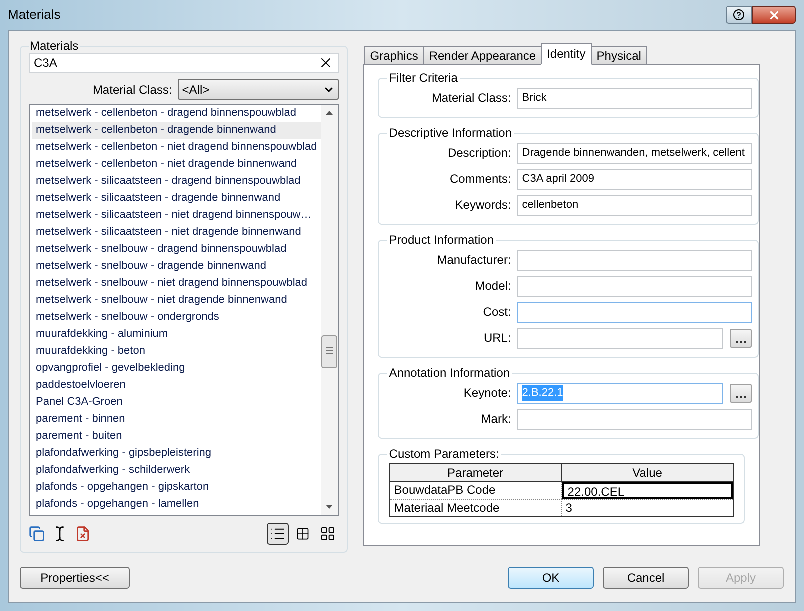 The width and height of the screenshot is (804, 611). I want to click on tab: Physical, so click(619, 55).